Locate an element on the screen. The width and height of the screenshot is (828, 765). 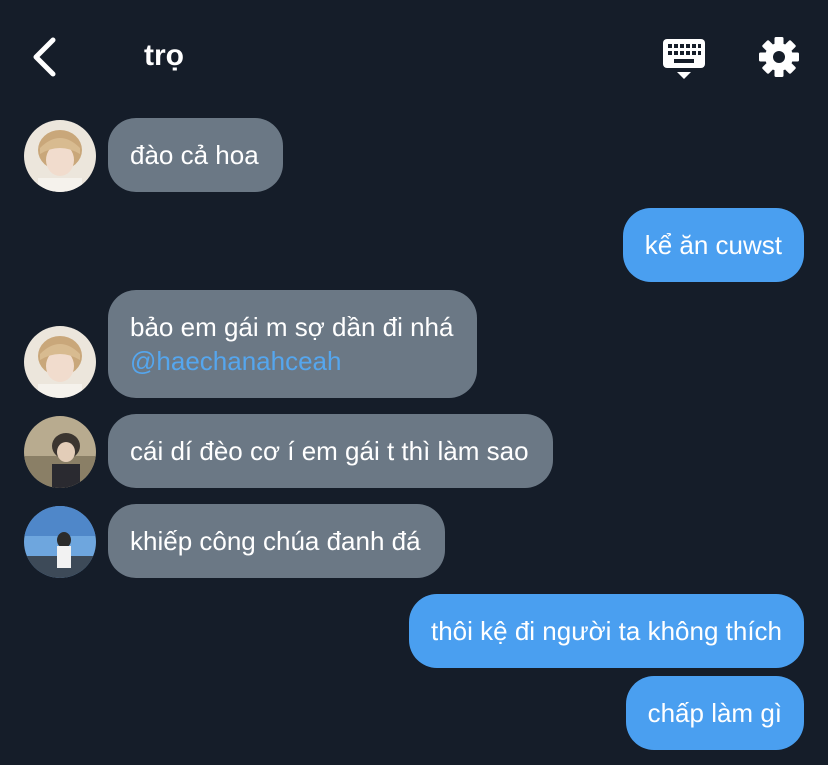
keyboard-icon is located at coordinates (684, 59).